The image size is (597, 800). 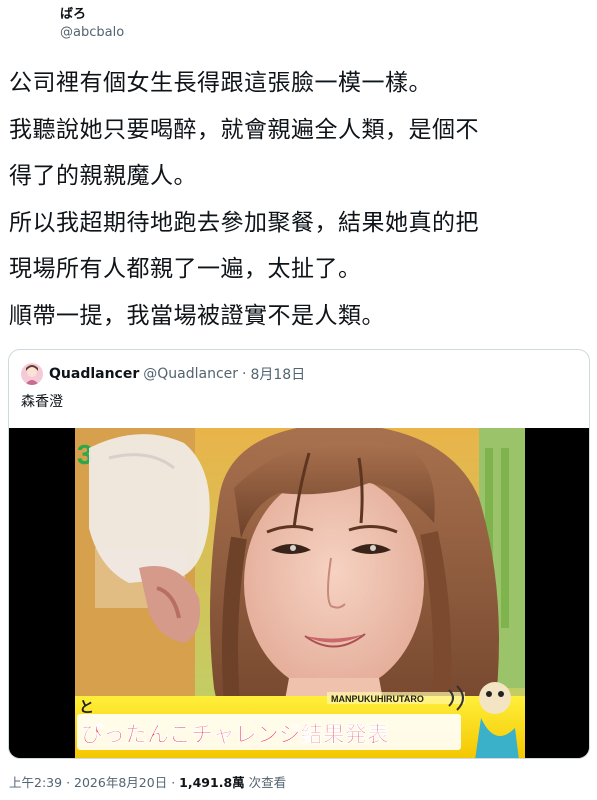 I want to click on tweet-line: 順帶一提，我當場被證實不是人類。, so click(x=197, y=315).